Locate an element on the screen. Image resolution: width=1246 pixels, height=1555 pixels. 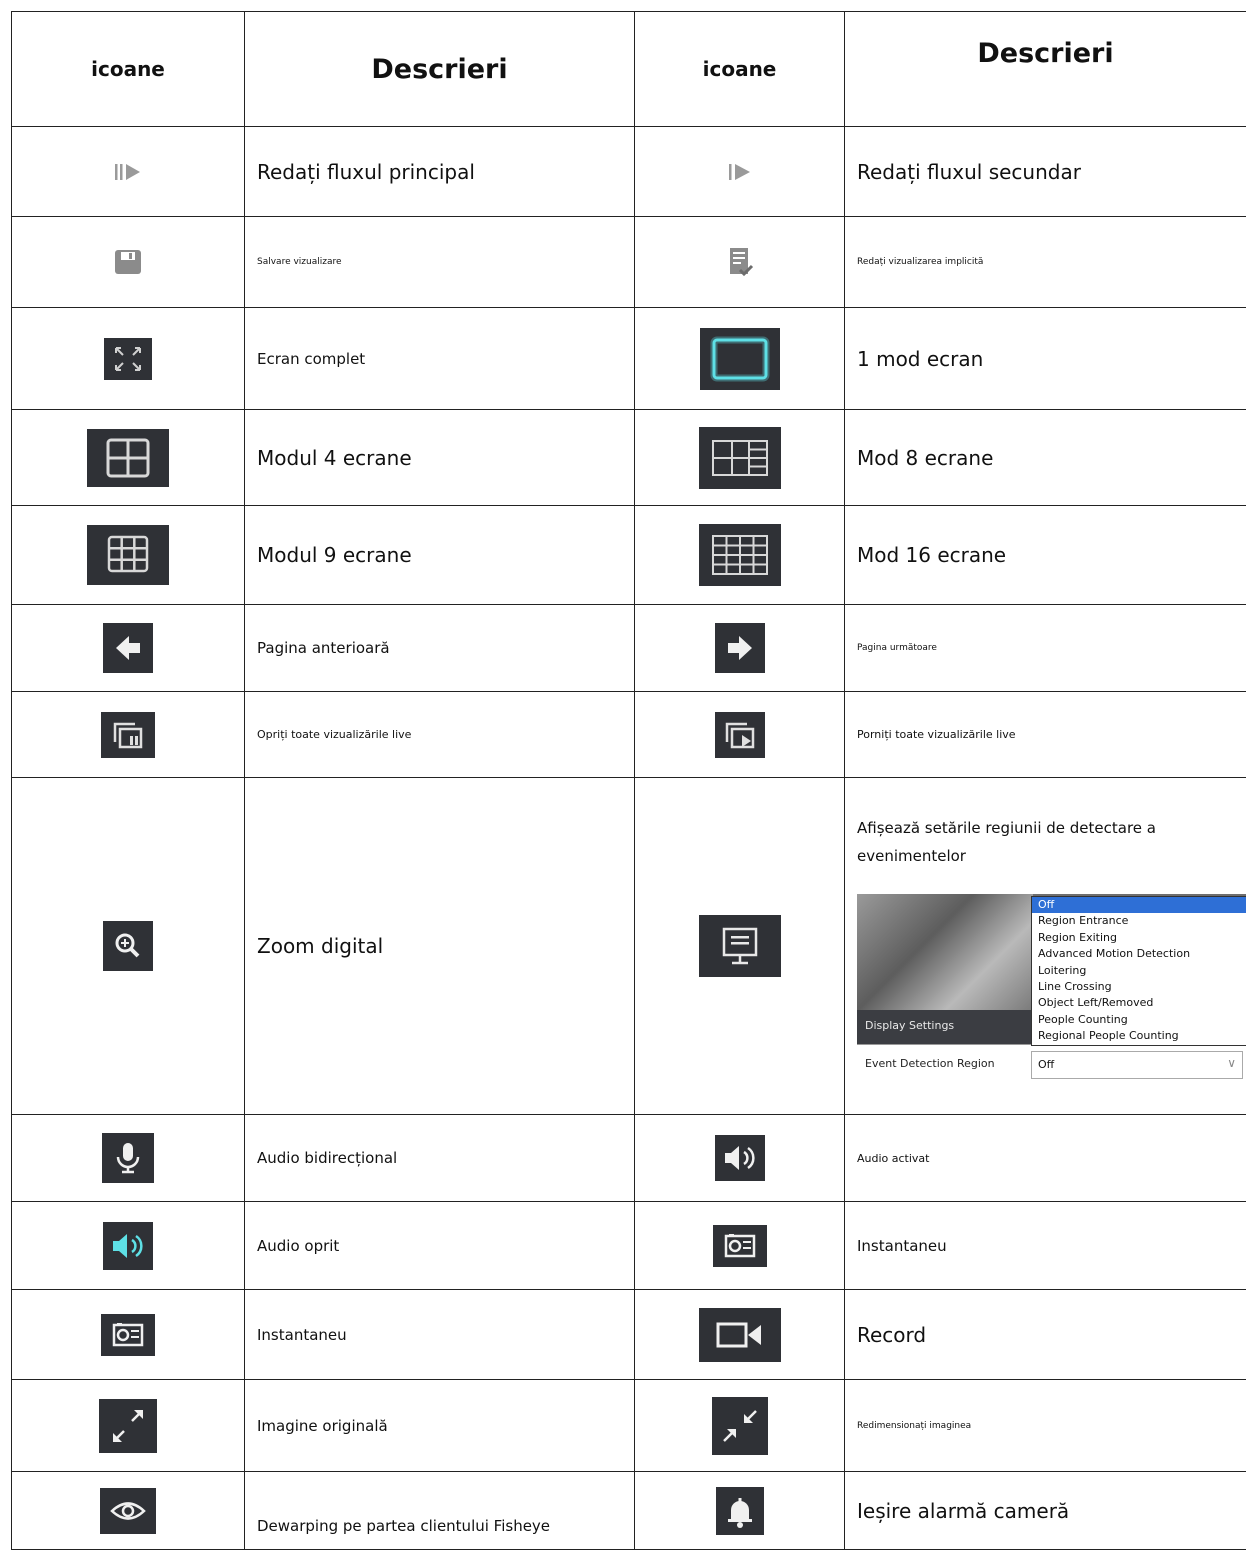
event-detection-row: Event Detection Region Off ∨ is located at coordinates (1051, 1064).